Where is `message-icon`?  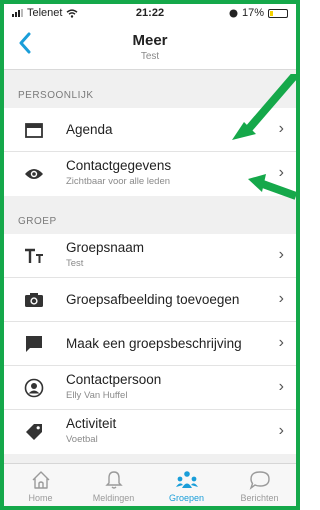 message-icon is located at coordinates (260, 480).